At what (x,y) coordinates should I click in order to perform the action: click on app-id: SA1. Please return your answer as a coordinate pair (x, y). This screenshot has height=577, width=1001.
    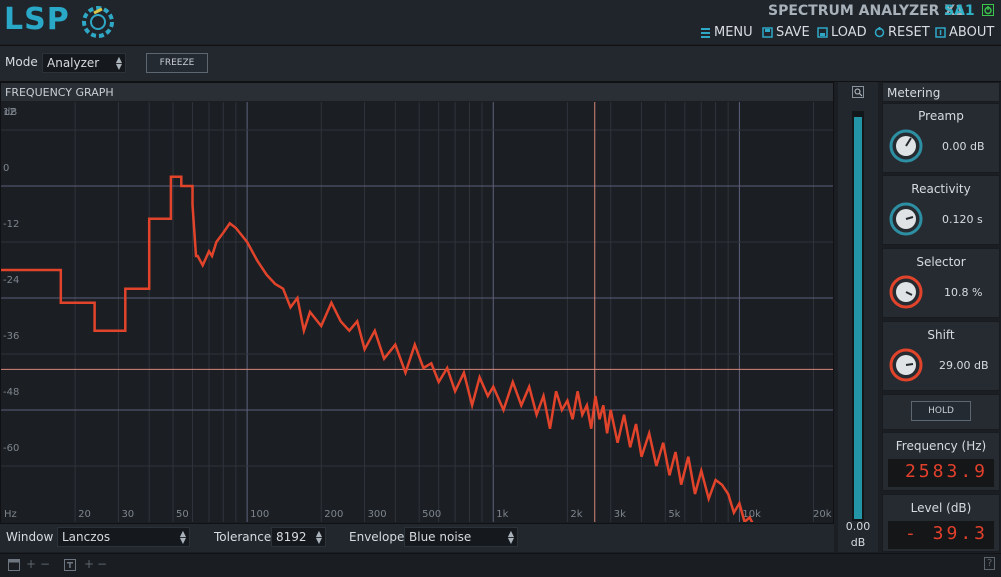
    Looking at the image, I should click on (959, 11).